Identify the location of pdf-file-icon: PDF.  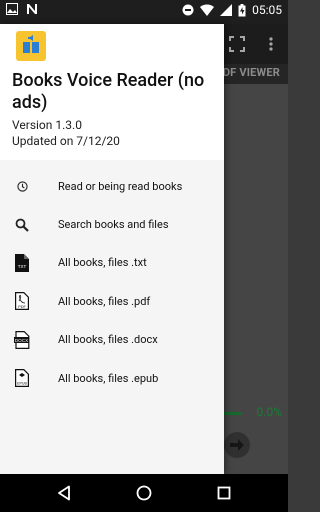
(22, 301).